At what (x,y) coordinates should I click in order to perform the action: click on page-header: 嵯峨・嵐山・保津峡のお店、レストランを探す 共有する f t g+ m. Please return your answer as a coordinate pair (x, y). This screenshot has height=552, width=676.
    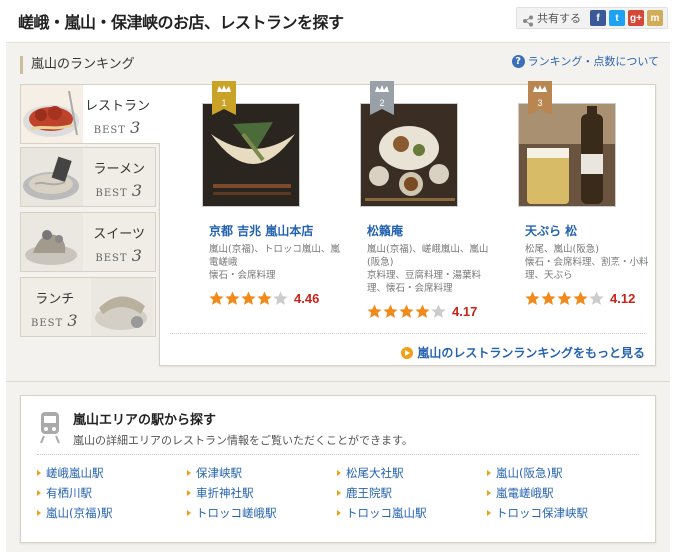
    Looking at the image, I should click on (338, 21).